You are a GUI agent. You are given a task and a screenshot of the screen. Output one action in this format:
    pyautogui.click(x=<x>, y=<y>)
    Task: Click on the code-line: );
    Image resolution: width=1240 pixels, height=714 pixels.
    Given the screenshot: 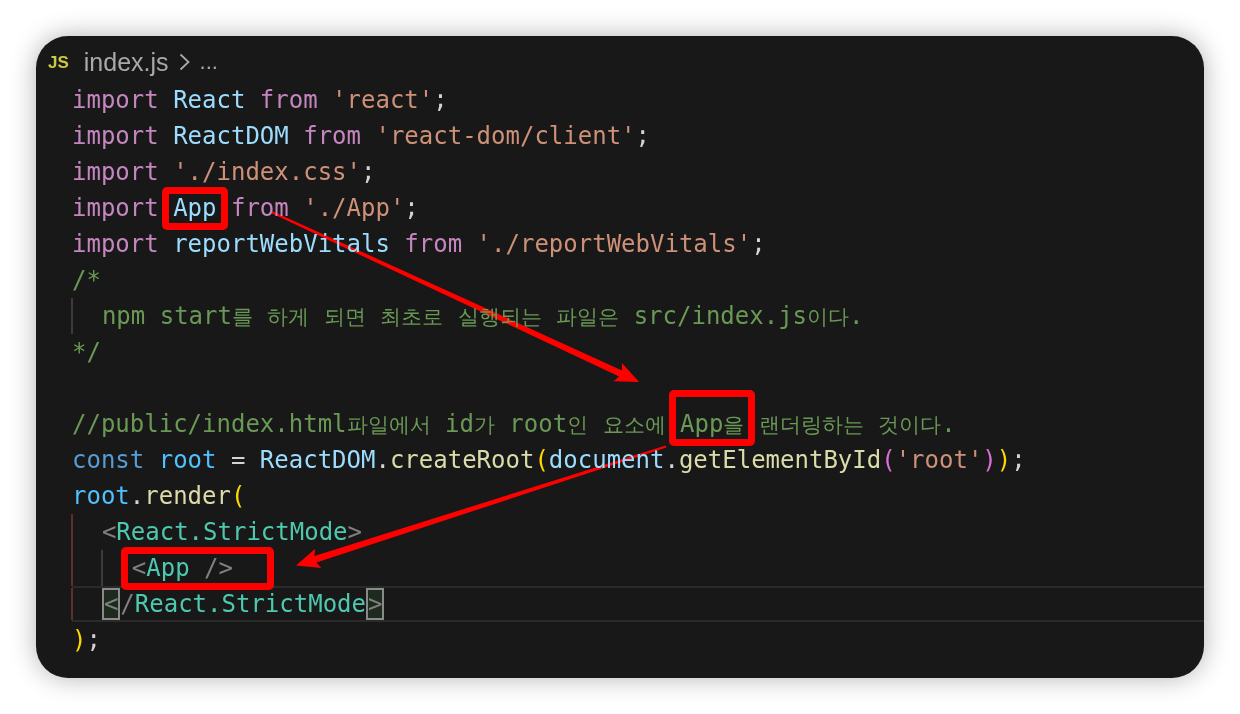 What is the action you would take?
    pyautogui.click(x=87, y=640)
    